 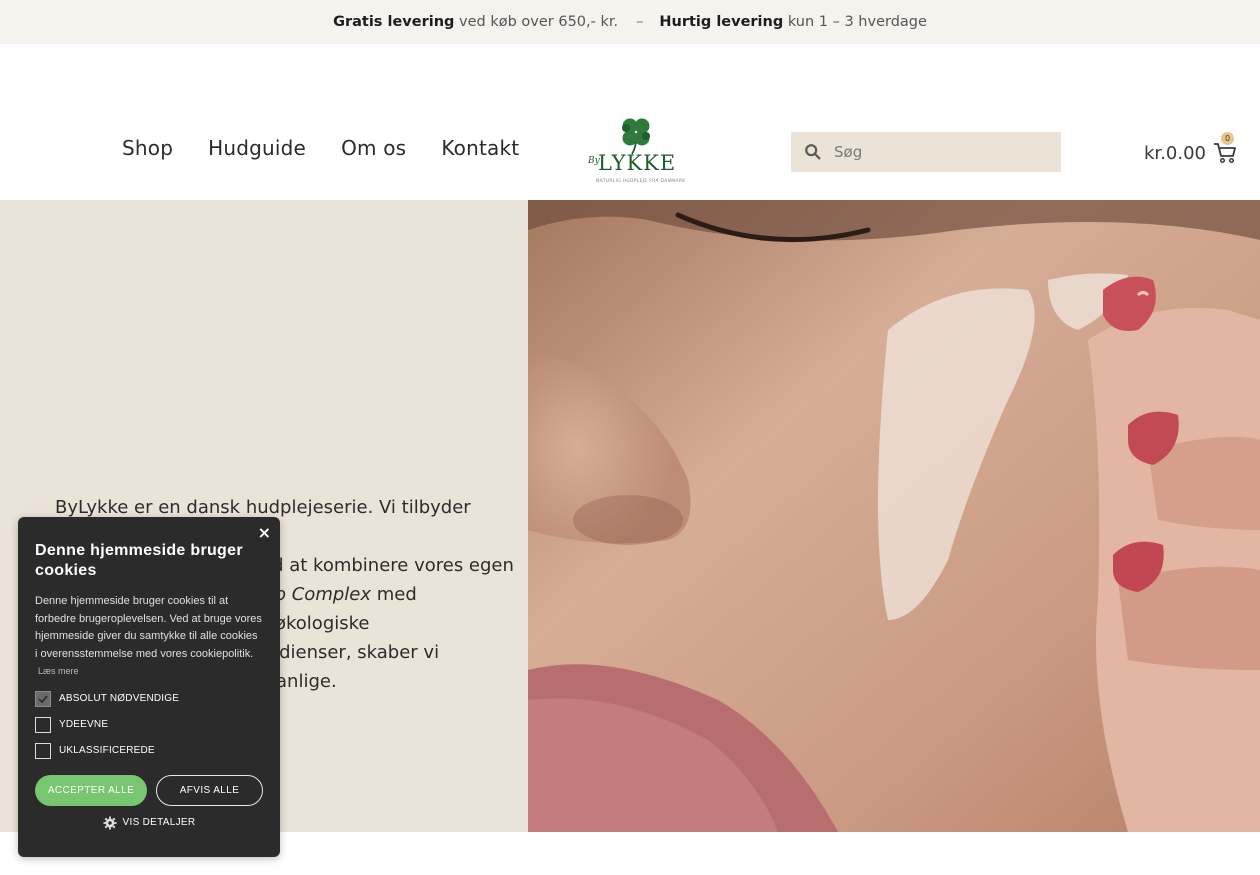 I want to click on clover-icon, so click(x=636, y=136).